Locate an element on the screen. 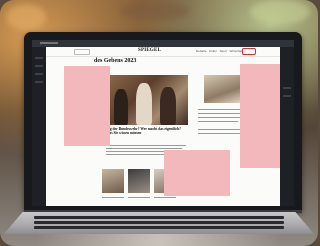 This screenshot has width=320, height=246. sidebar-article-image is located at coordinates (224, 89).